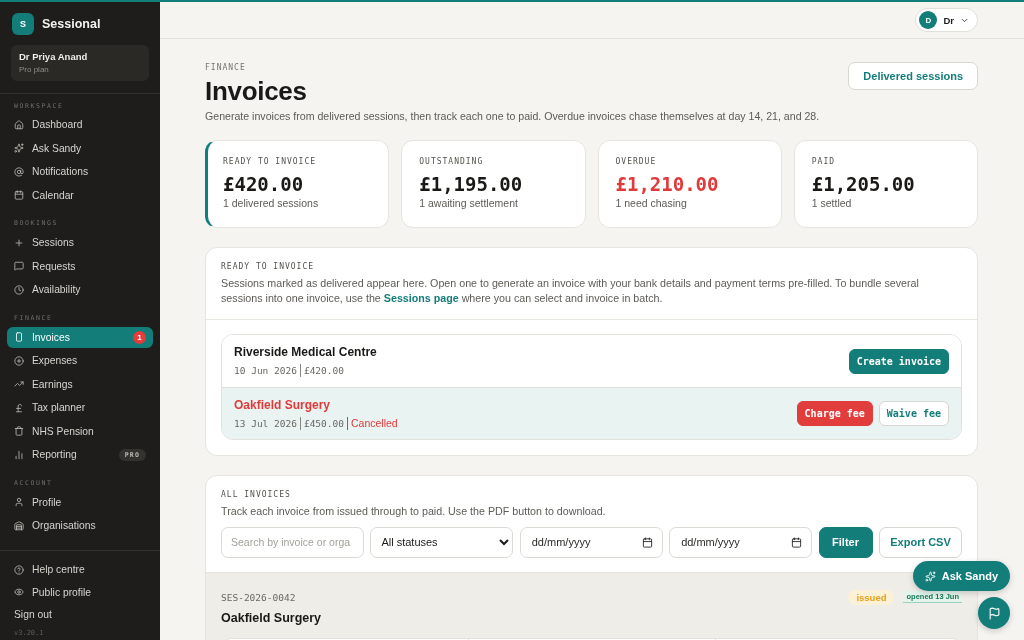  What do you see at coordinates (871, 597) in the screenshot?
I see `status-badge: issued` at bounding box center [871, 597].